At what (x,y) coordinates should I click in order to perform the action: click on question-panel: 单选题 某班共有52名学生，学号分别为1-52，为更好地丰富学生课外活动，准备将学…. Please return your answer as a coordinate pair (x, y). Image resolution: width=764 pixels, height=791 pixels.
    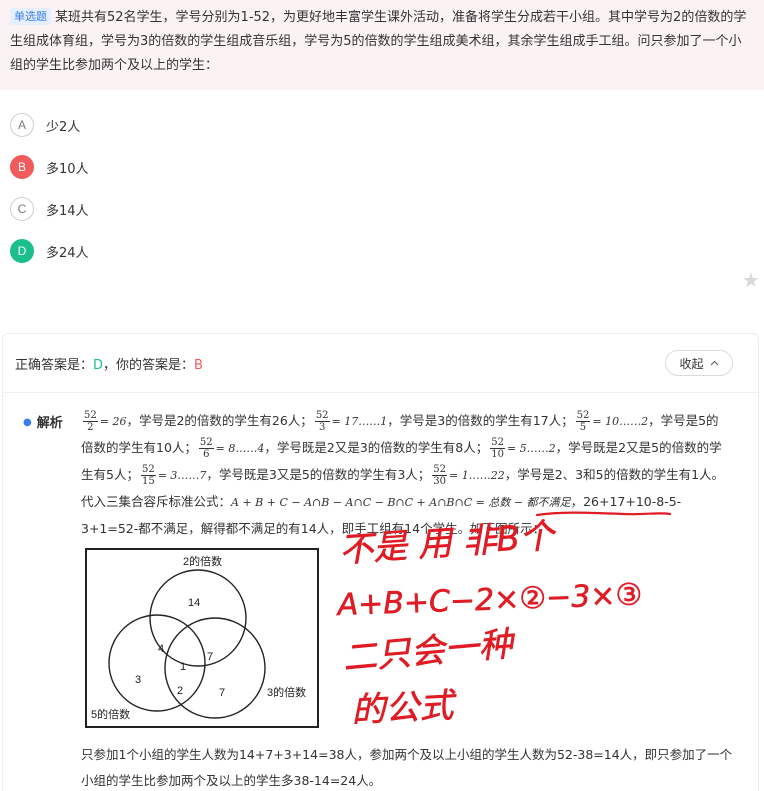
    Looking at the image, I should click on (382, 45).